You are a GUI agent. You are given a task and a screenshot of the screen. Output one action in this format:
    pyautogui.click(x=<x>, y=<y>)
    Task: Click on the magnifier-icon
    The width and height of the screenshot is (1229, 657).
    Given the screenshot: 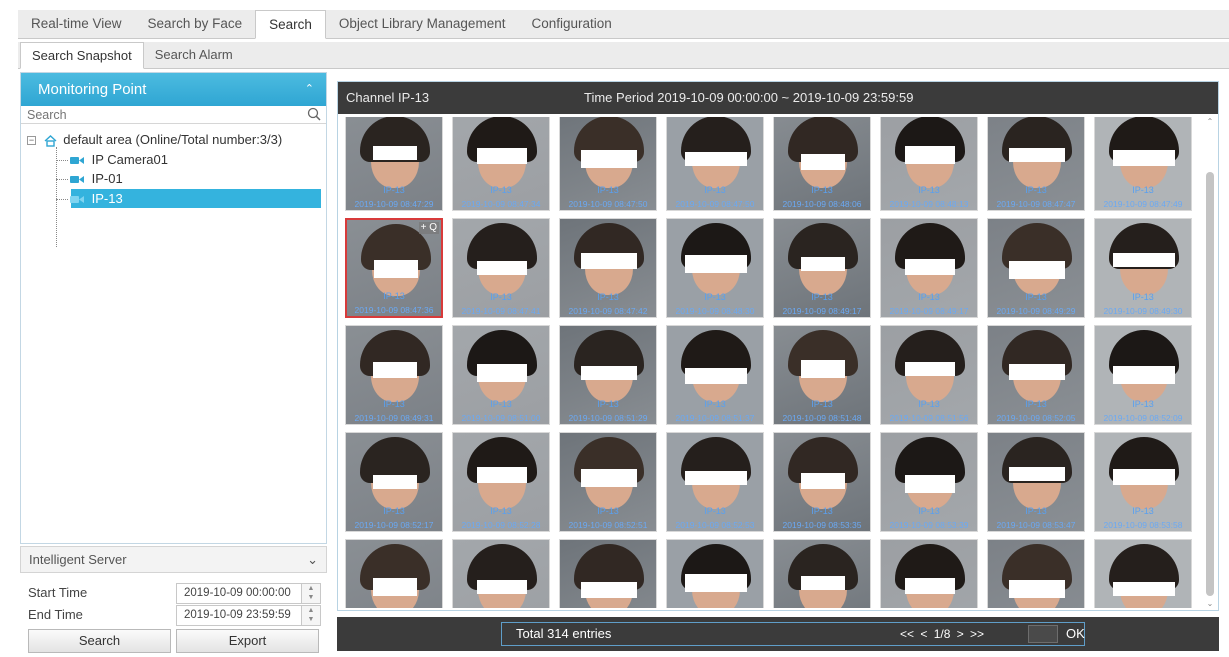 What is the action you would take?
    pyautogui.click(x=314, y=114)
    